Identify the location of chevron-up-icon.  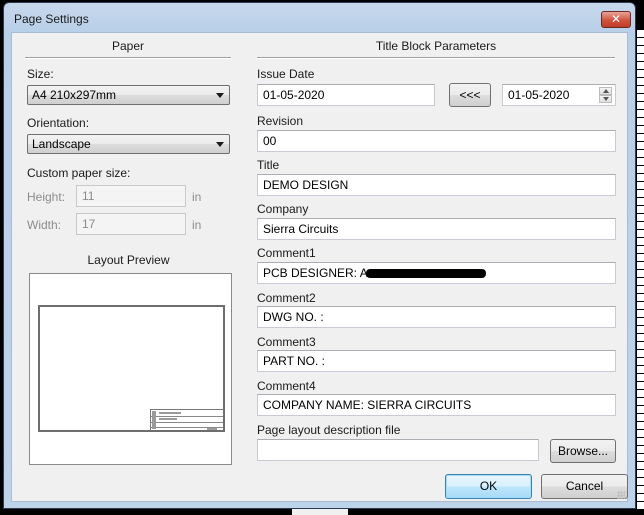
(606, 91).